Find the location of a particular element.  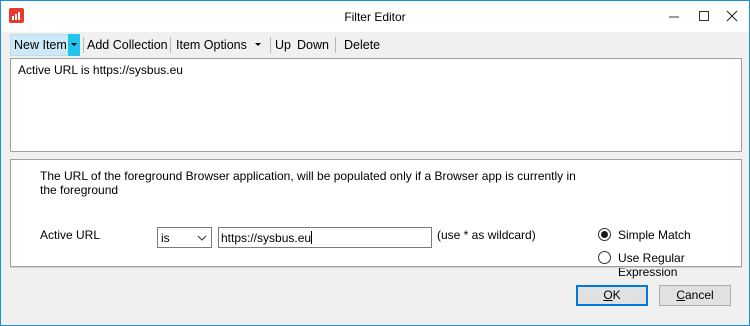

window-title: Filter Editor is located at coordinates (375, 17).